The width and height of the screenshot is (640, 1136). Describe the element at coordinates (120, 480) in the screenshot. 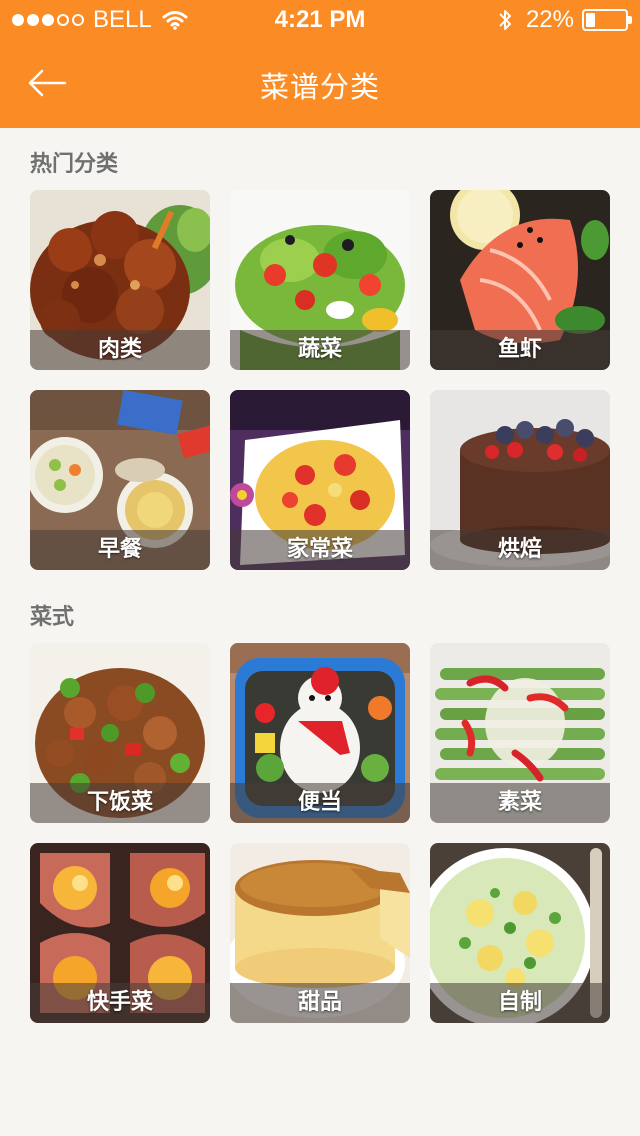

I see `category-card-breakfast: 早餐` at that location.